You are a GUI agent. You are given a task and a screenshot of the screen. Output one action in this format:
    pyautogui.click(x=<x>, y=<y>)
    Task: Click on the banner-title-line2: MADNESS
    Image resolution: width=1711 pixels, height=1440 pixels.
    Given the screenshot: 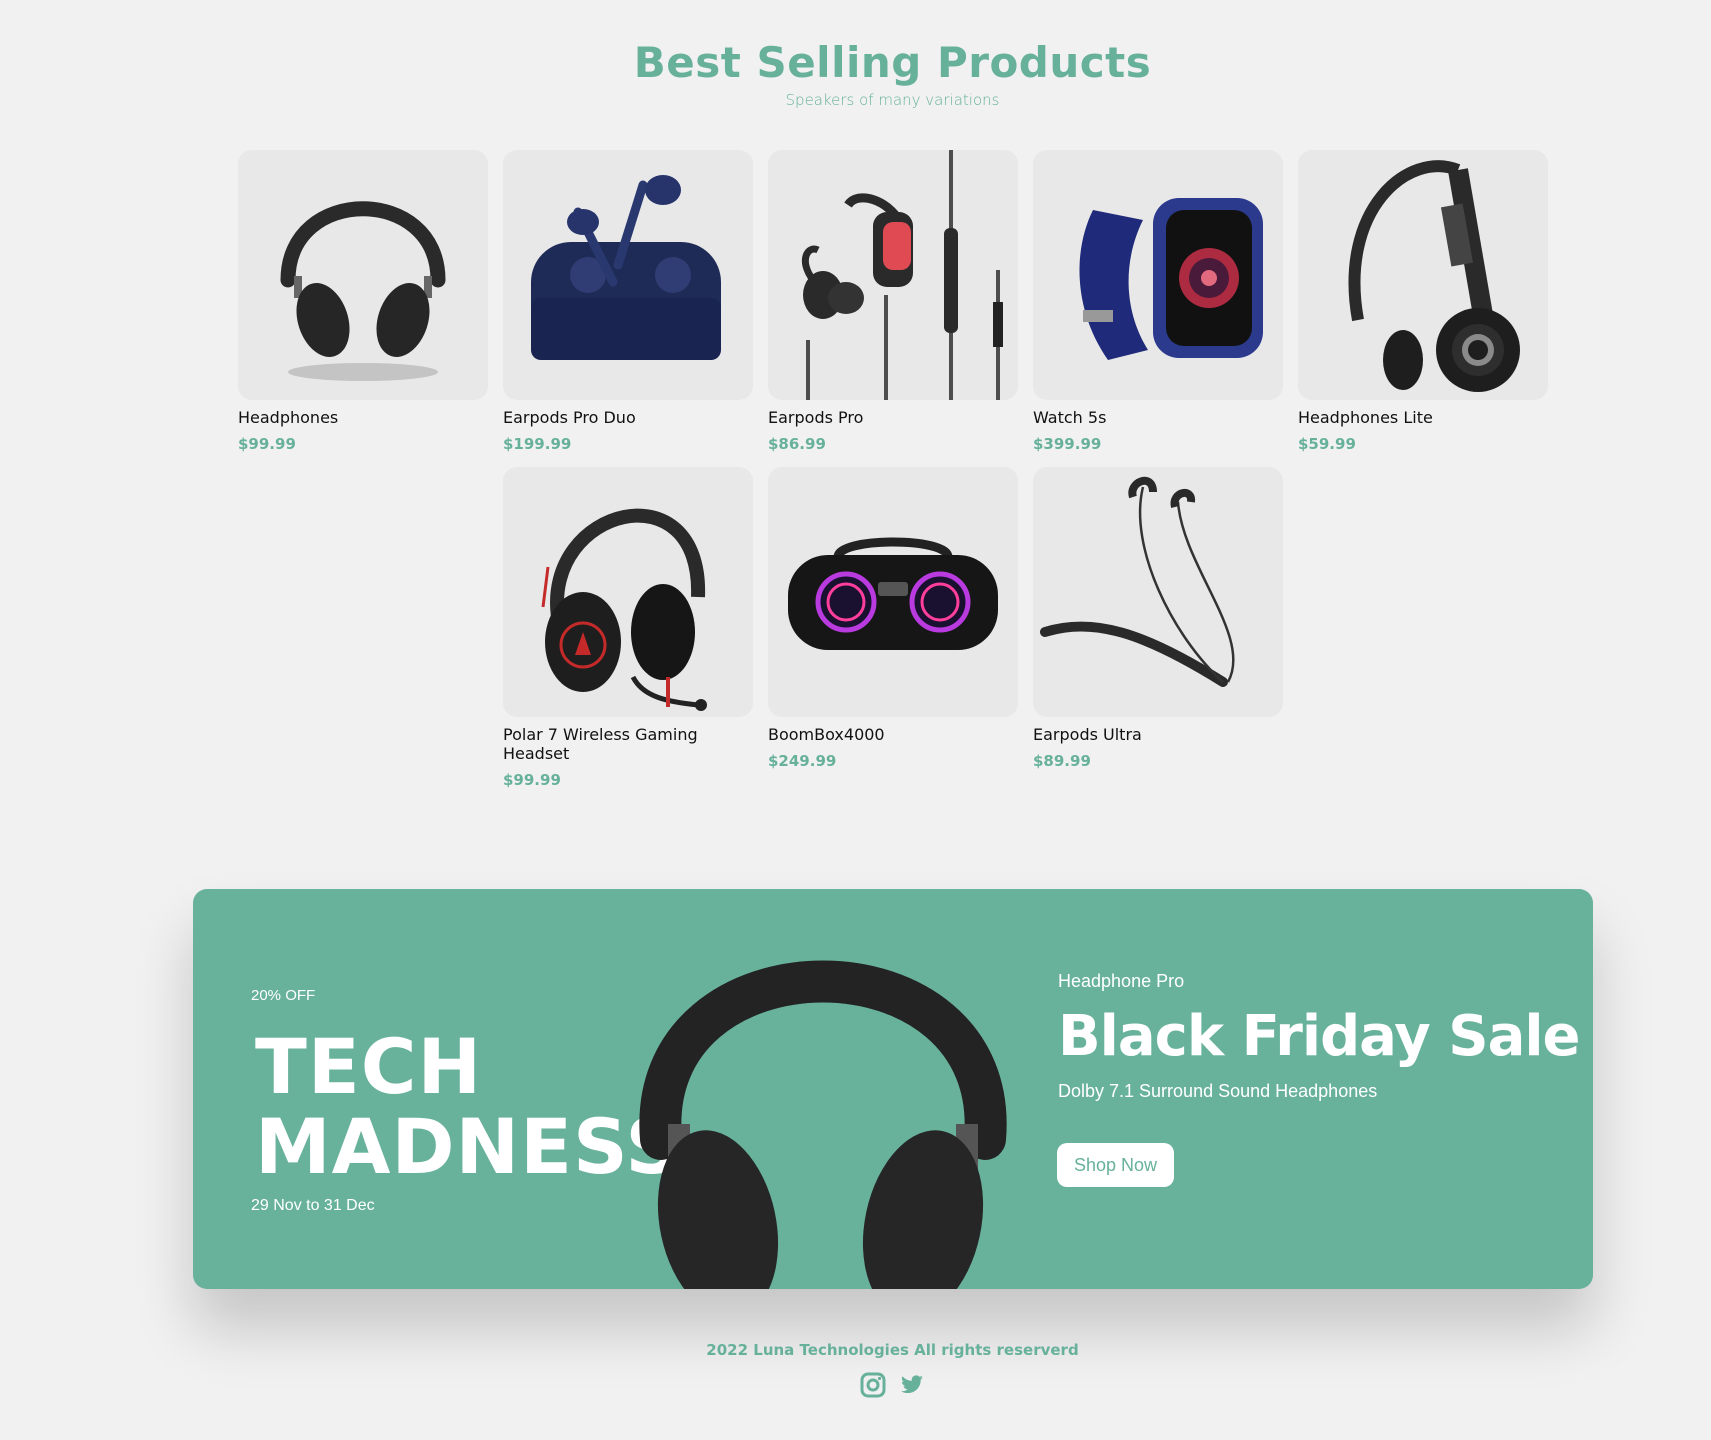 What is the action you would take?
    pyautogui.click(x=468, y=1146)
    